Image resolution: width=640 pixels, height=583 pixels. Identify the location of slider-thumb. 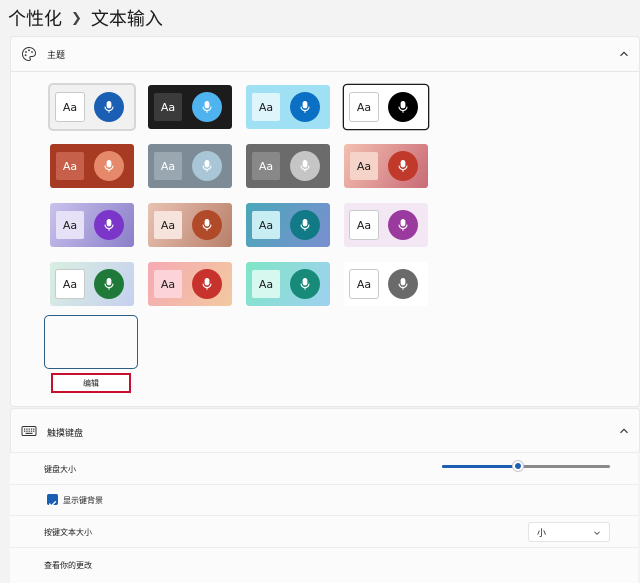
(517, 466).